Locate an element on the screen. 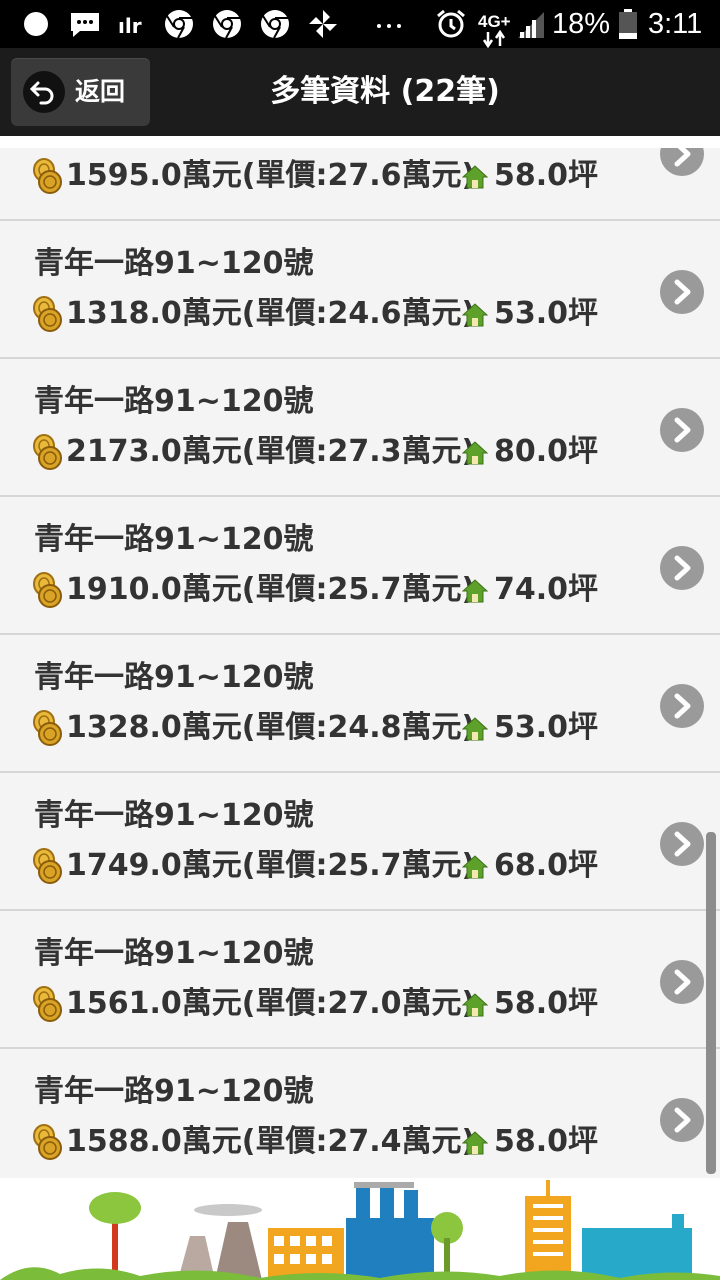 This screenshot has height=1280, width=720. listing-area: 68.0坪 is located at coordinates (546, 865).